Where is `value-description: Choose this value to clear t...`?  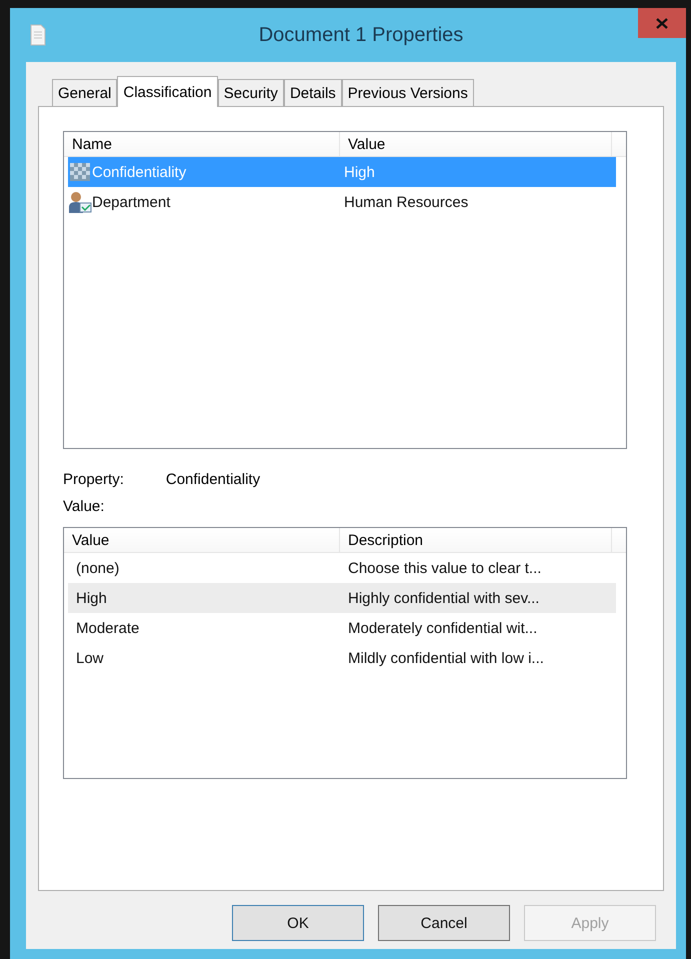
value-description: Choose this value to clear t... is located at coordinates (444, 568).